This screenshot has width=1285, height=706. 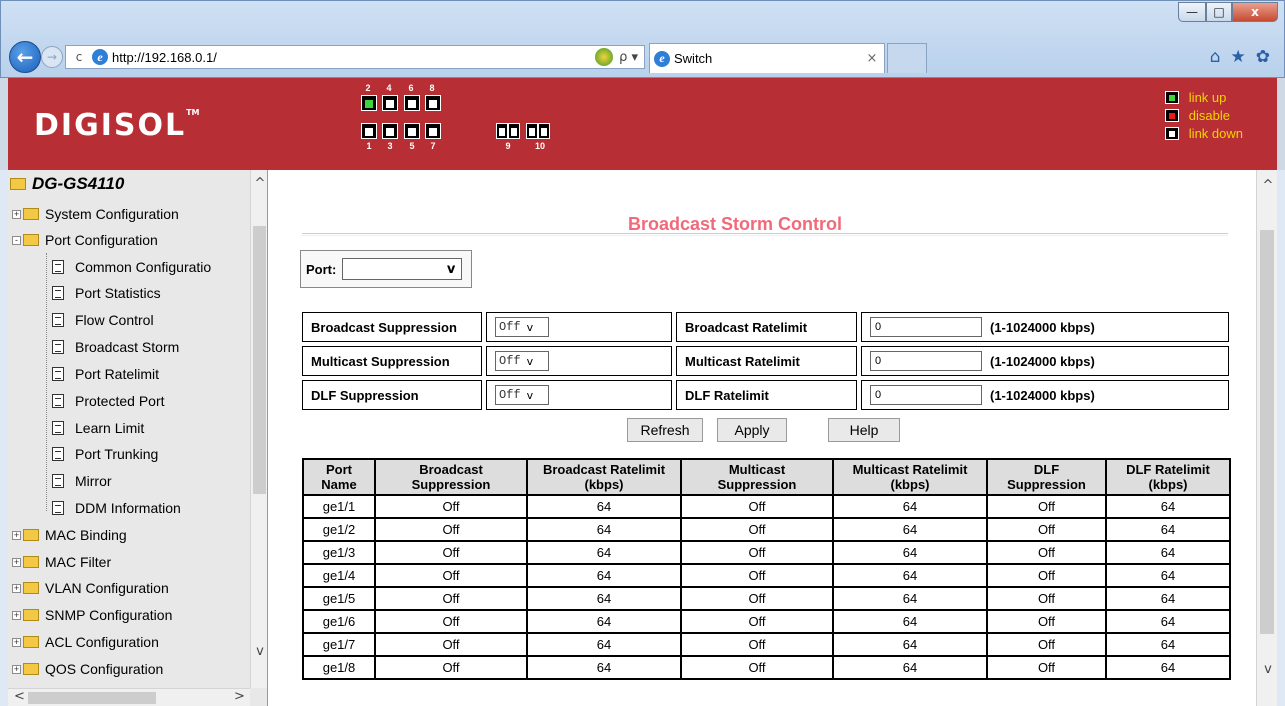 I want to click on settings-gear-icon: ✿, so click(x=1263, y=57).